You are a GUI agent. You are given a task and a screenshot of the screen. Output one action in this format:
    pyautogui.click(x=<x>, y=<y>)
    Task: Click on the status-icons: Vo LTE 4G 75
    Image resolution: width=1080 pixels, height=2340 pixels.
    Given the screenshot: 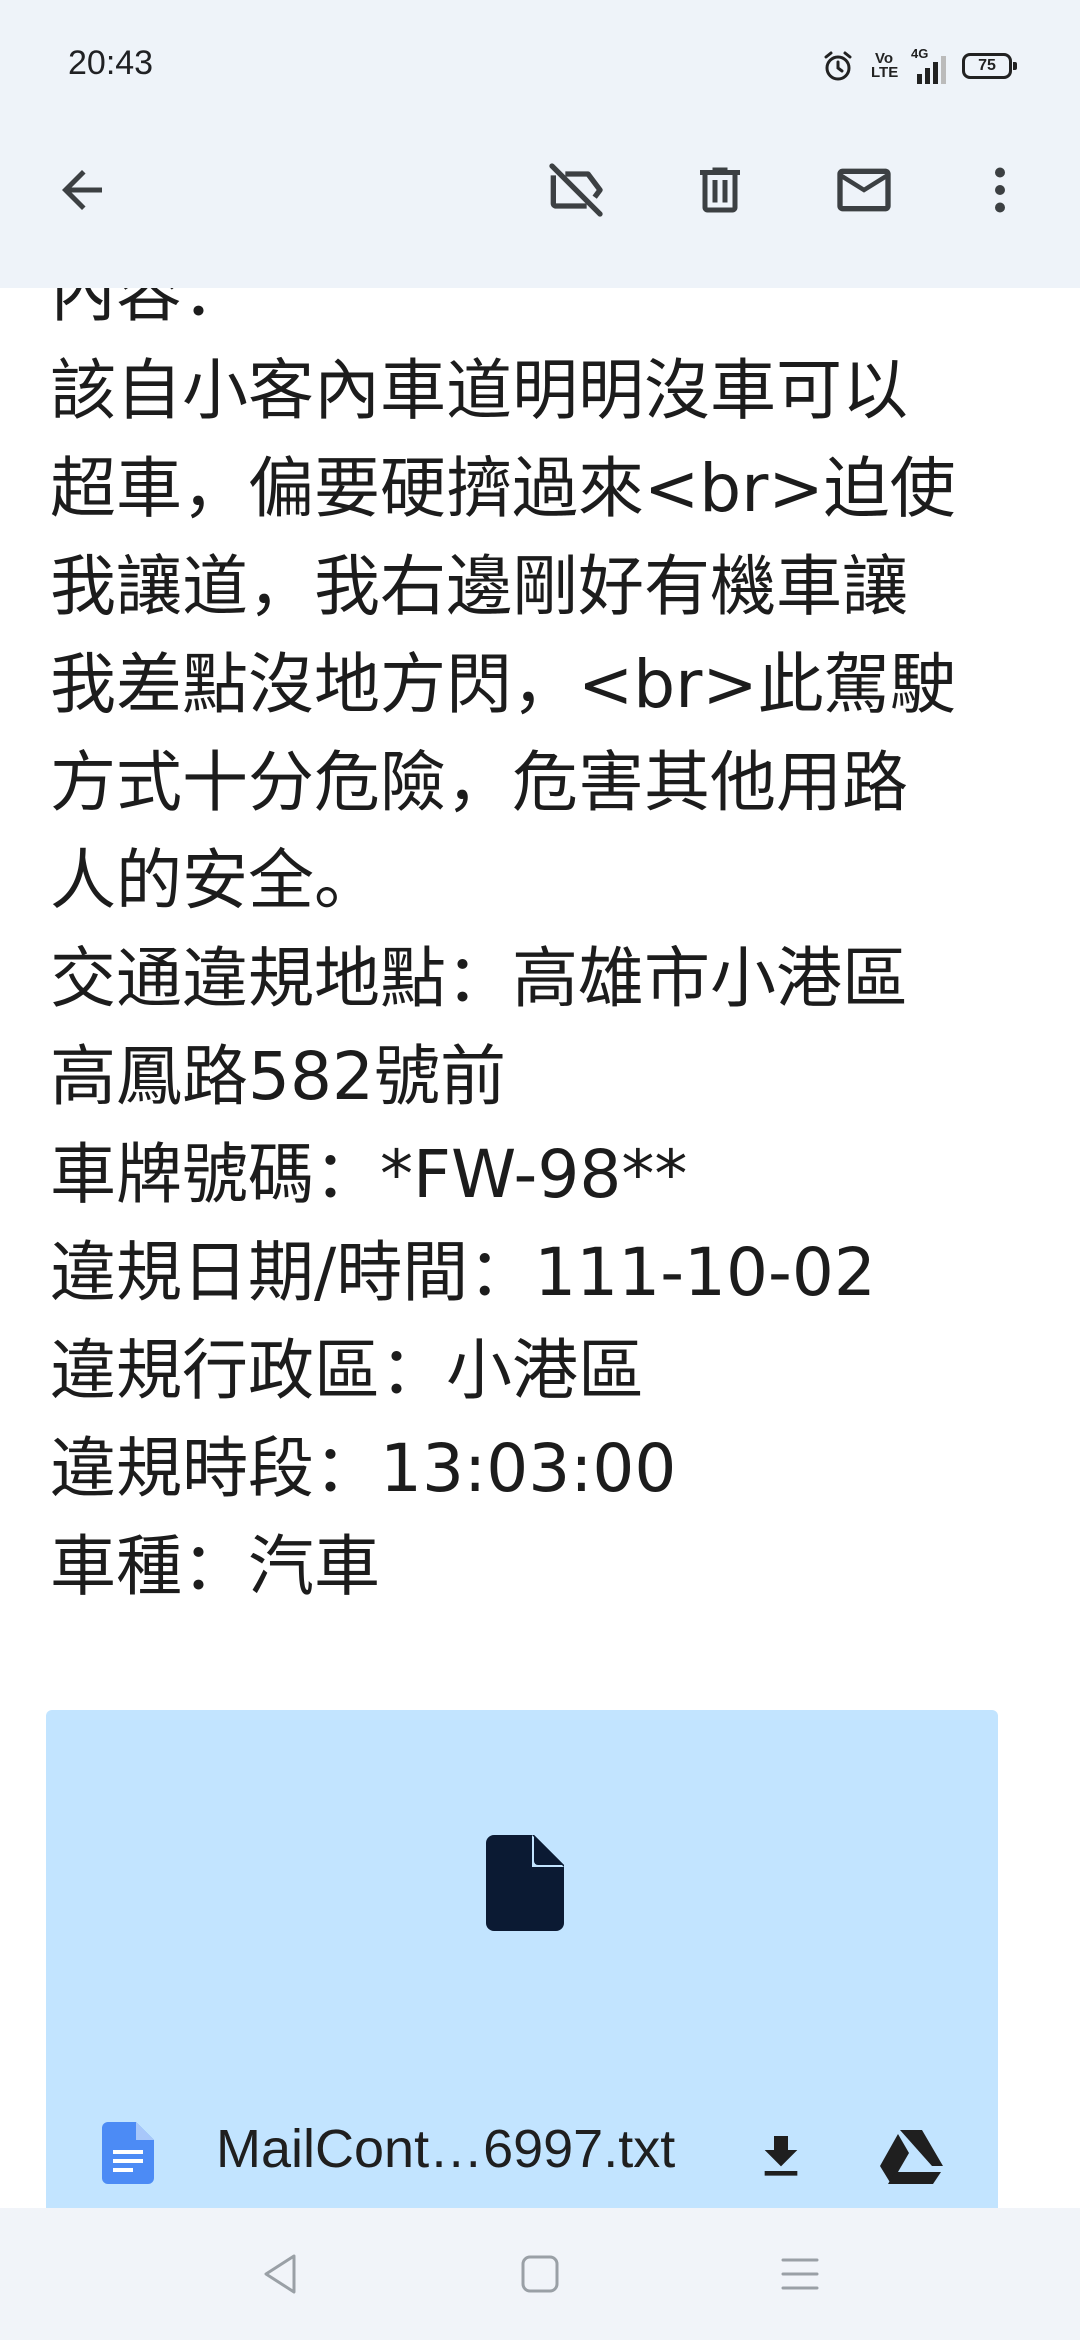 What is the action you would take?
    pyautogui.click(x=919, y=66)
    